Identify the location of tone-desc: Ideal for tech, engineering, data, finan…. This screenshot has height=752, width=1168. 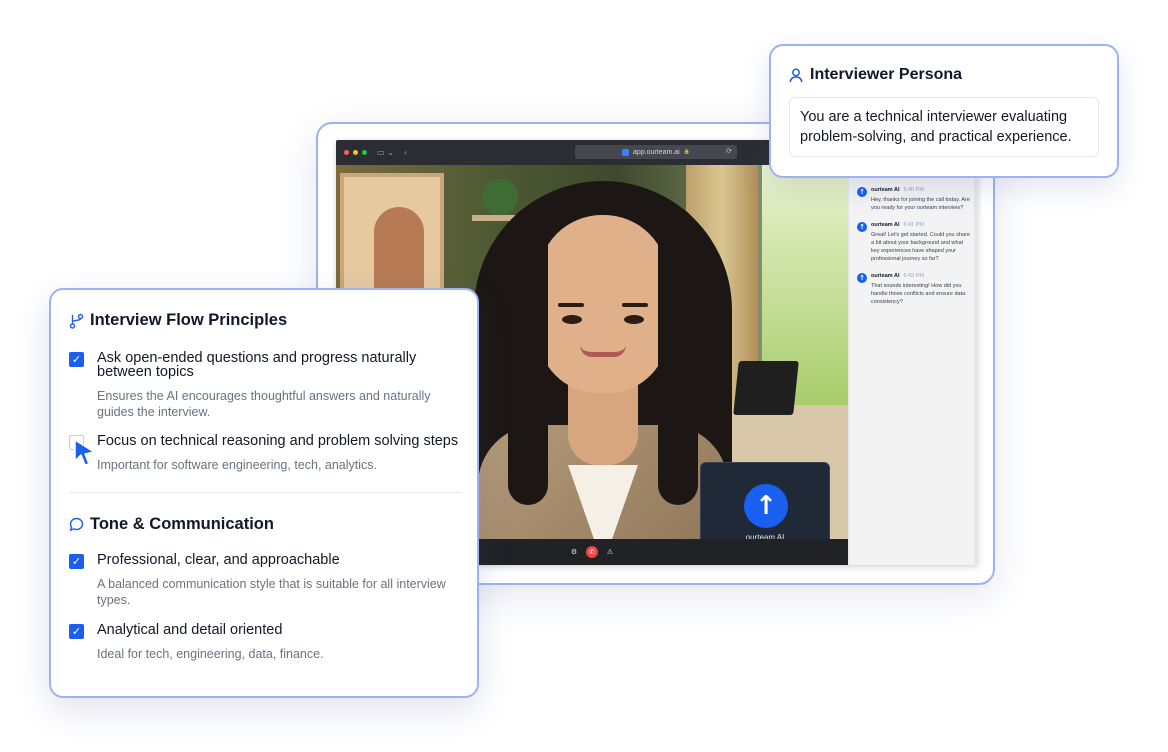
(210, 654).